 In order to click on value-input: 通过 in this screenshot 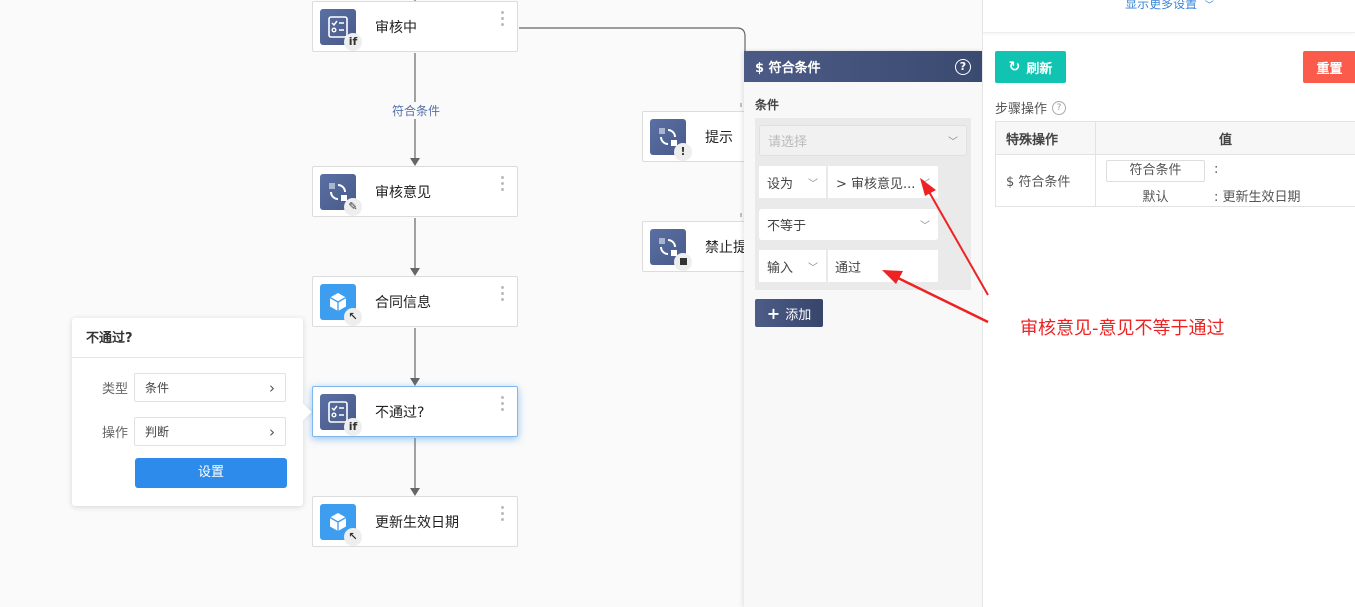, I will do `click(883, 266)`.